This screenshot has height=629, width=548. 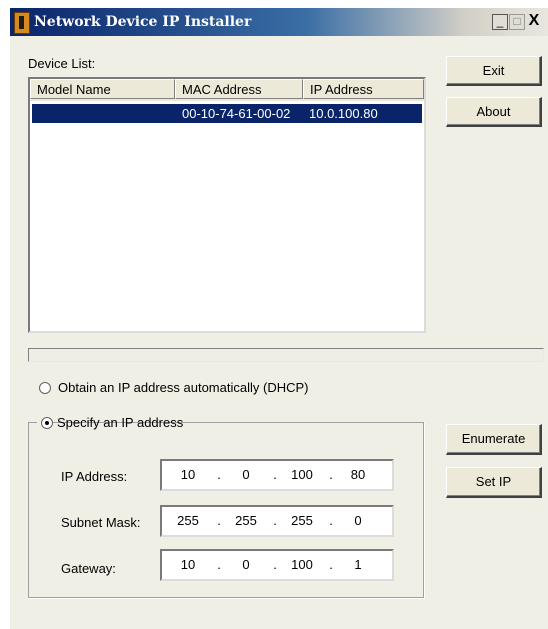 What do you see at coordinates (120, 422) in the screenshot?
I see `static-ip-label: Specify an IP address` at bounding box center [120, 422].